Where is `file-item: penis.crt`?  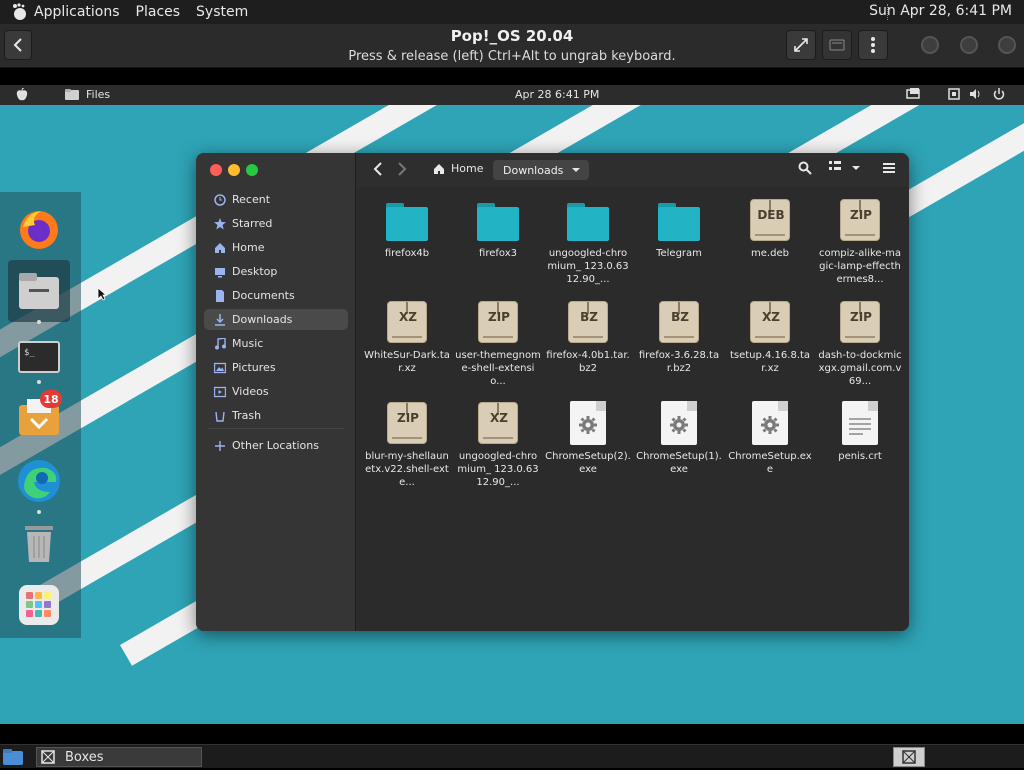 file-item: penis.crt is located at coordinates (860, 431).